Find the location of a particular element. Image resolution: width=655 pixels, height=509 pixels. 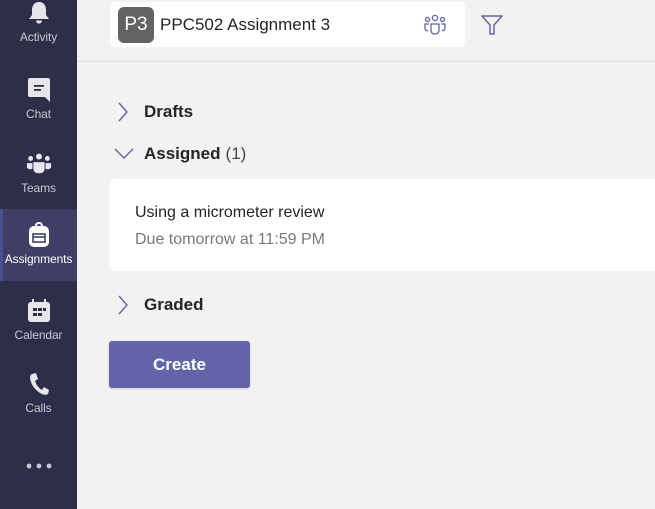

rail-item-calendar: Calendar is located at coordinates (38, 326).